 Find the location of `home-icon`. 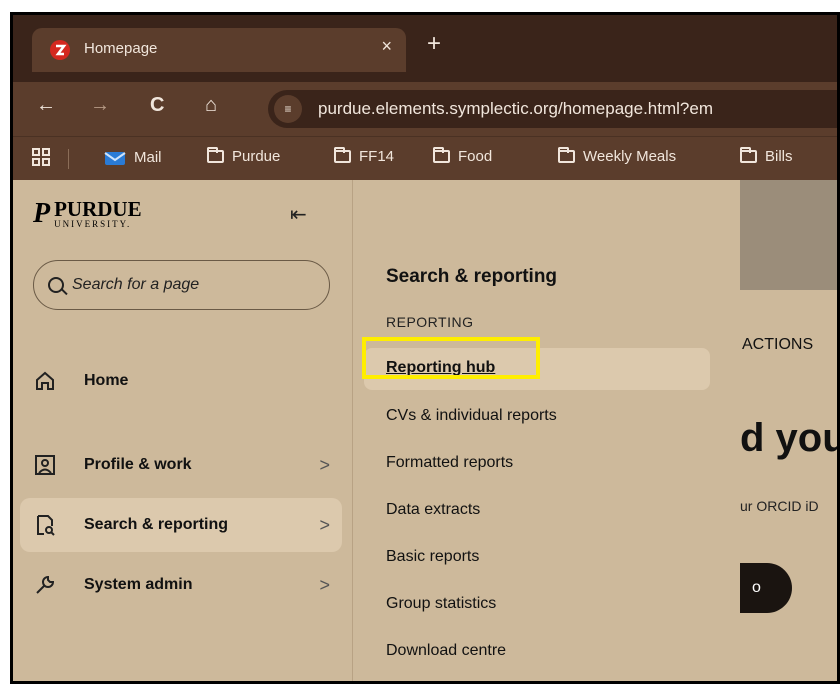

home-icon is located at coordinates (45, 380).